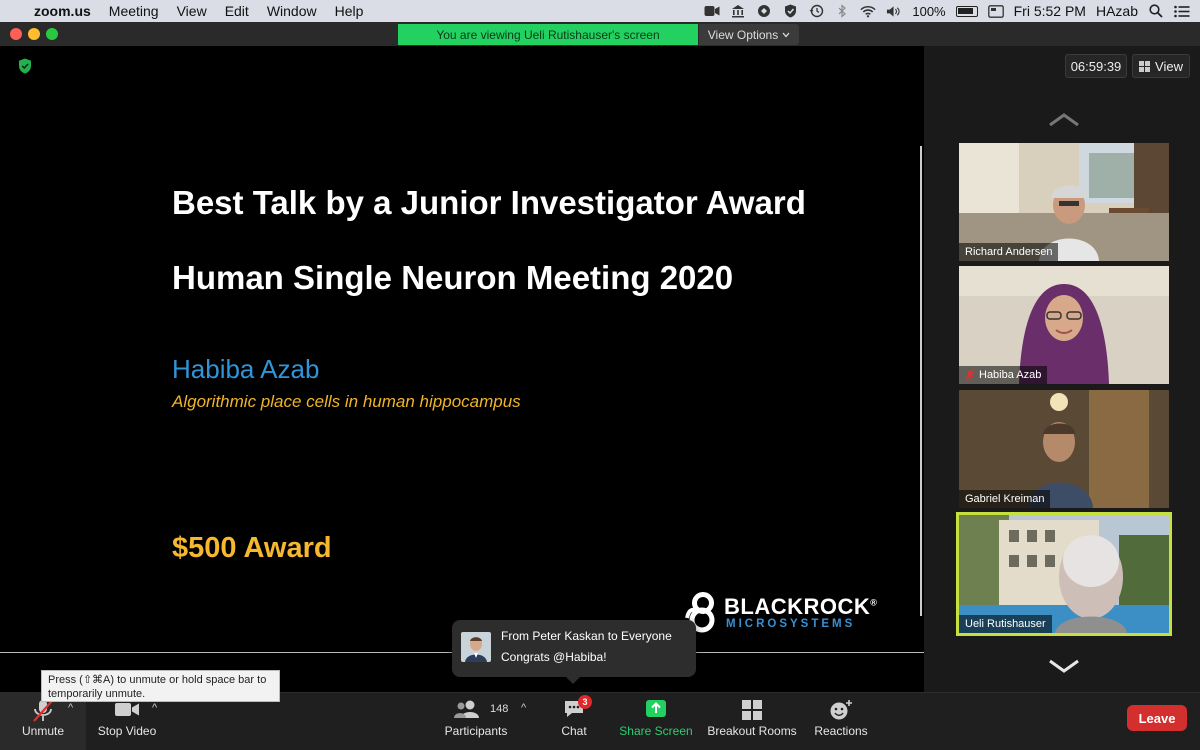 Image resolution: width=1200 pixels, height=750 pixels. Describe the element at coordinates (476, 647) in the screenshot. I see `avatar` at that location.